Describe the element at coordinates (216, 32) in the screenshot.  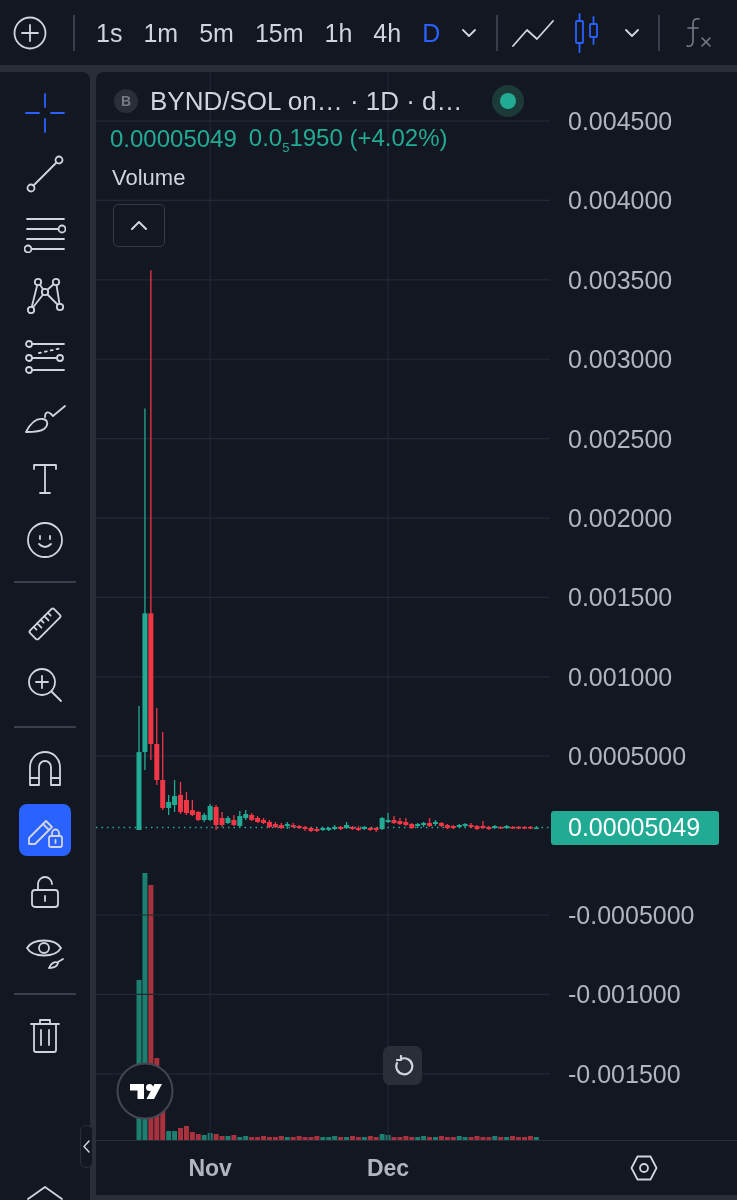
I see `interval-button: 5m` at that location.